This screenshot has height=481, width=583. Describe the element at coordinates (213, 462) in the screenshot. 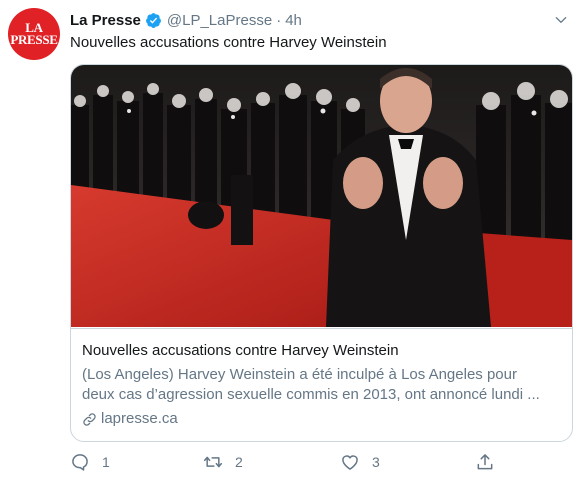

I see `retweet-icon` at that location.